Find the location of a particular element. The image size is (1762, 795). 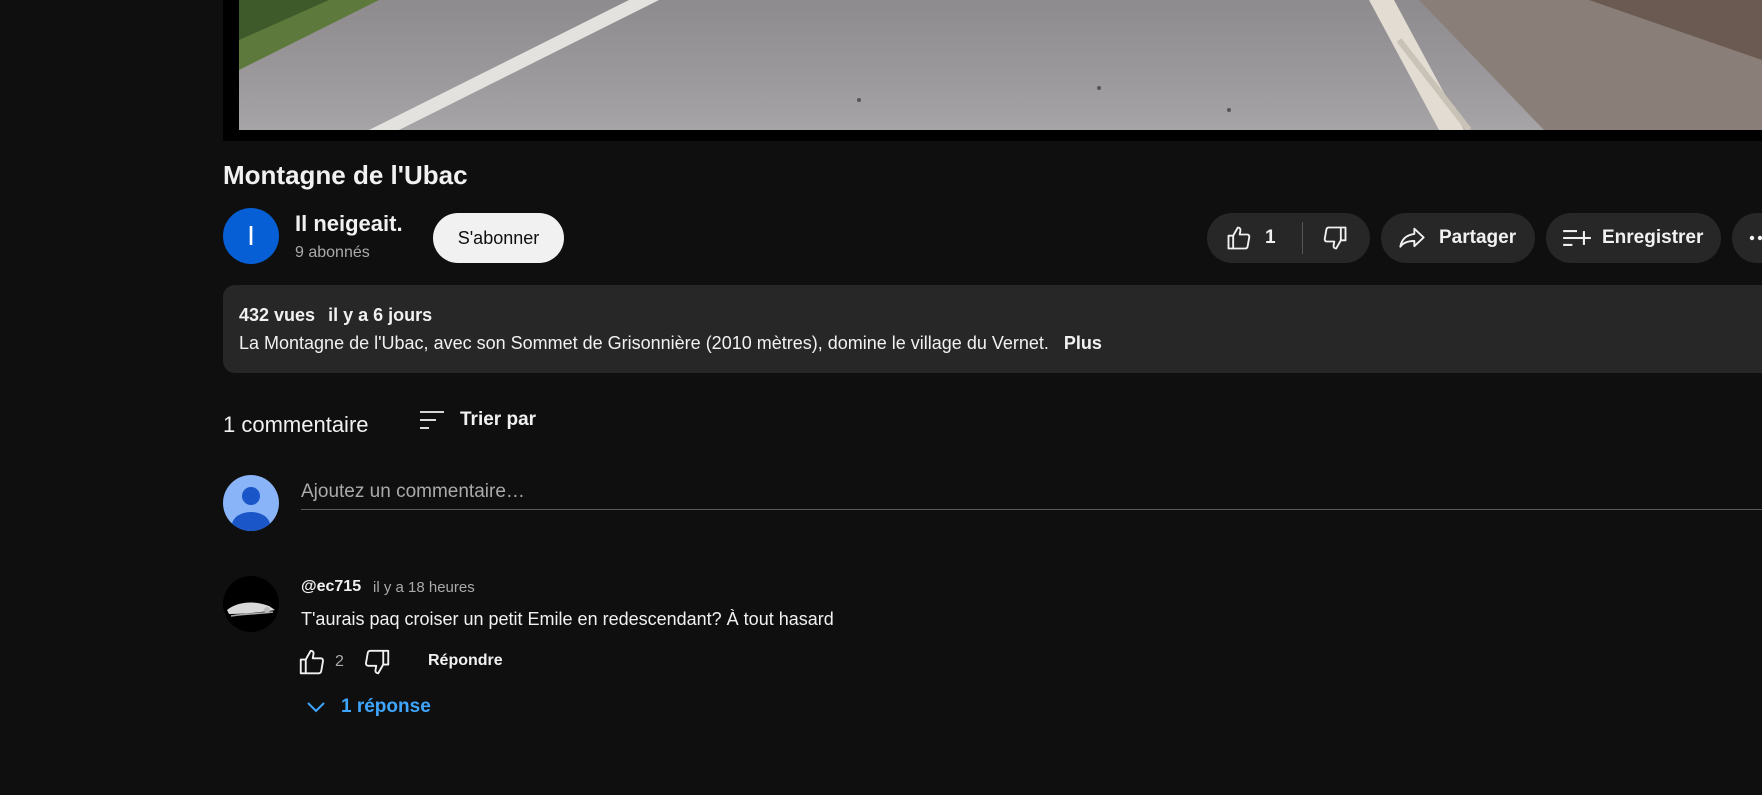

view-count: 432 vues is located at coordinates (277, 315).